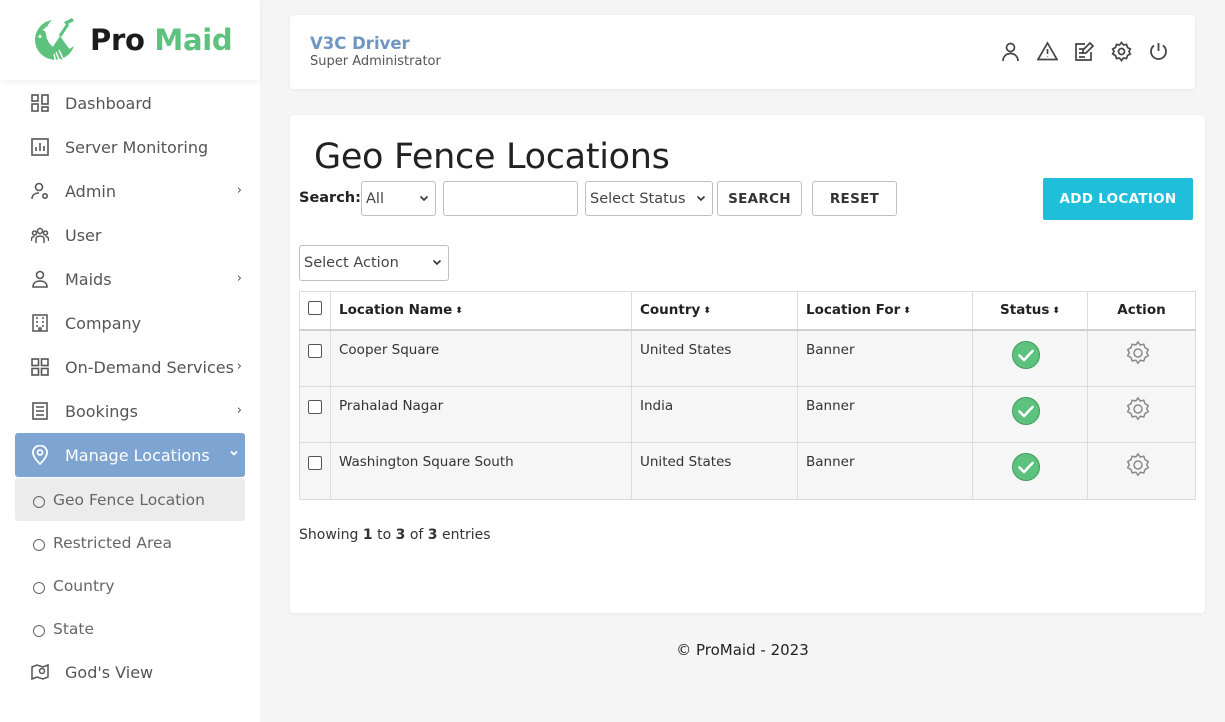 Image resolution: width=1225 pixels, height=722 pixels. I want to click on showing-from: 1, so click(367, 535).